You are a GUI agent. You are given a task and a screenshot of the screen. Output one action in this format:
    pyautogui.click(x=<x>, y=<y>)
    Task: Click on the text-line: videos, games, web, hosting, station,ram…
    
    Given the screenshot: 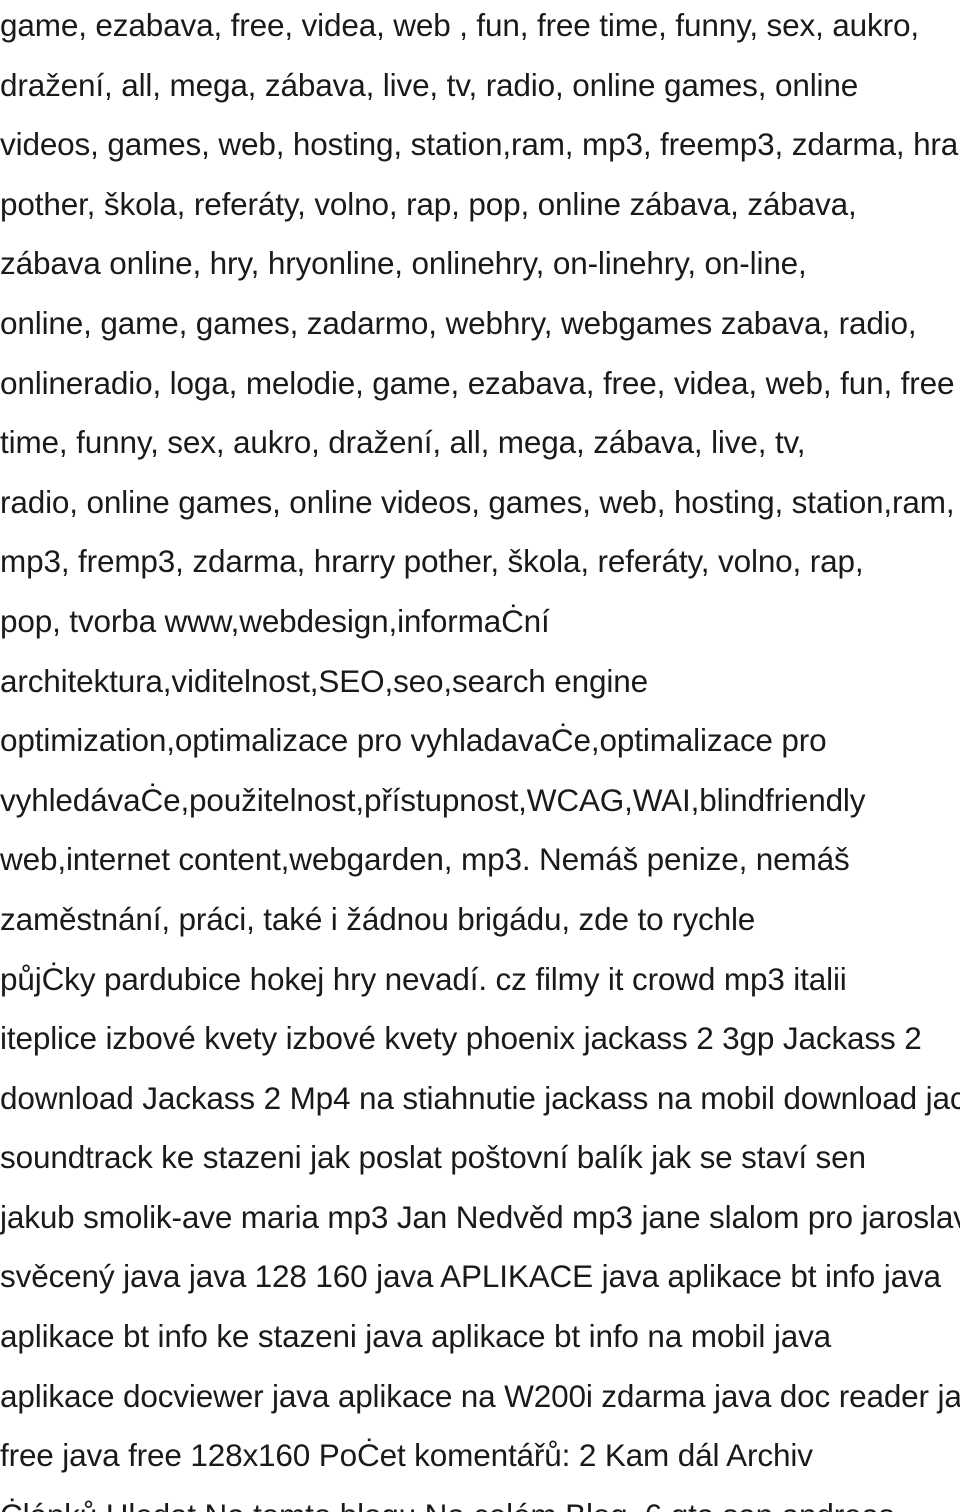 What is the action you would take?
    pyautogui.click(x=480, y=144)
    